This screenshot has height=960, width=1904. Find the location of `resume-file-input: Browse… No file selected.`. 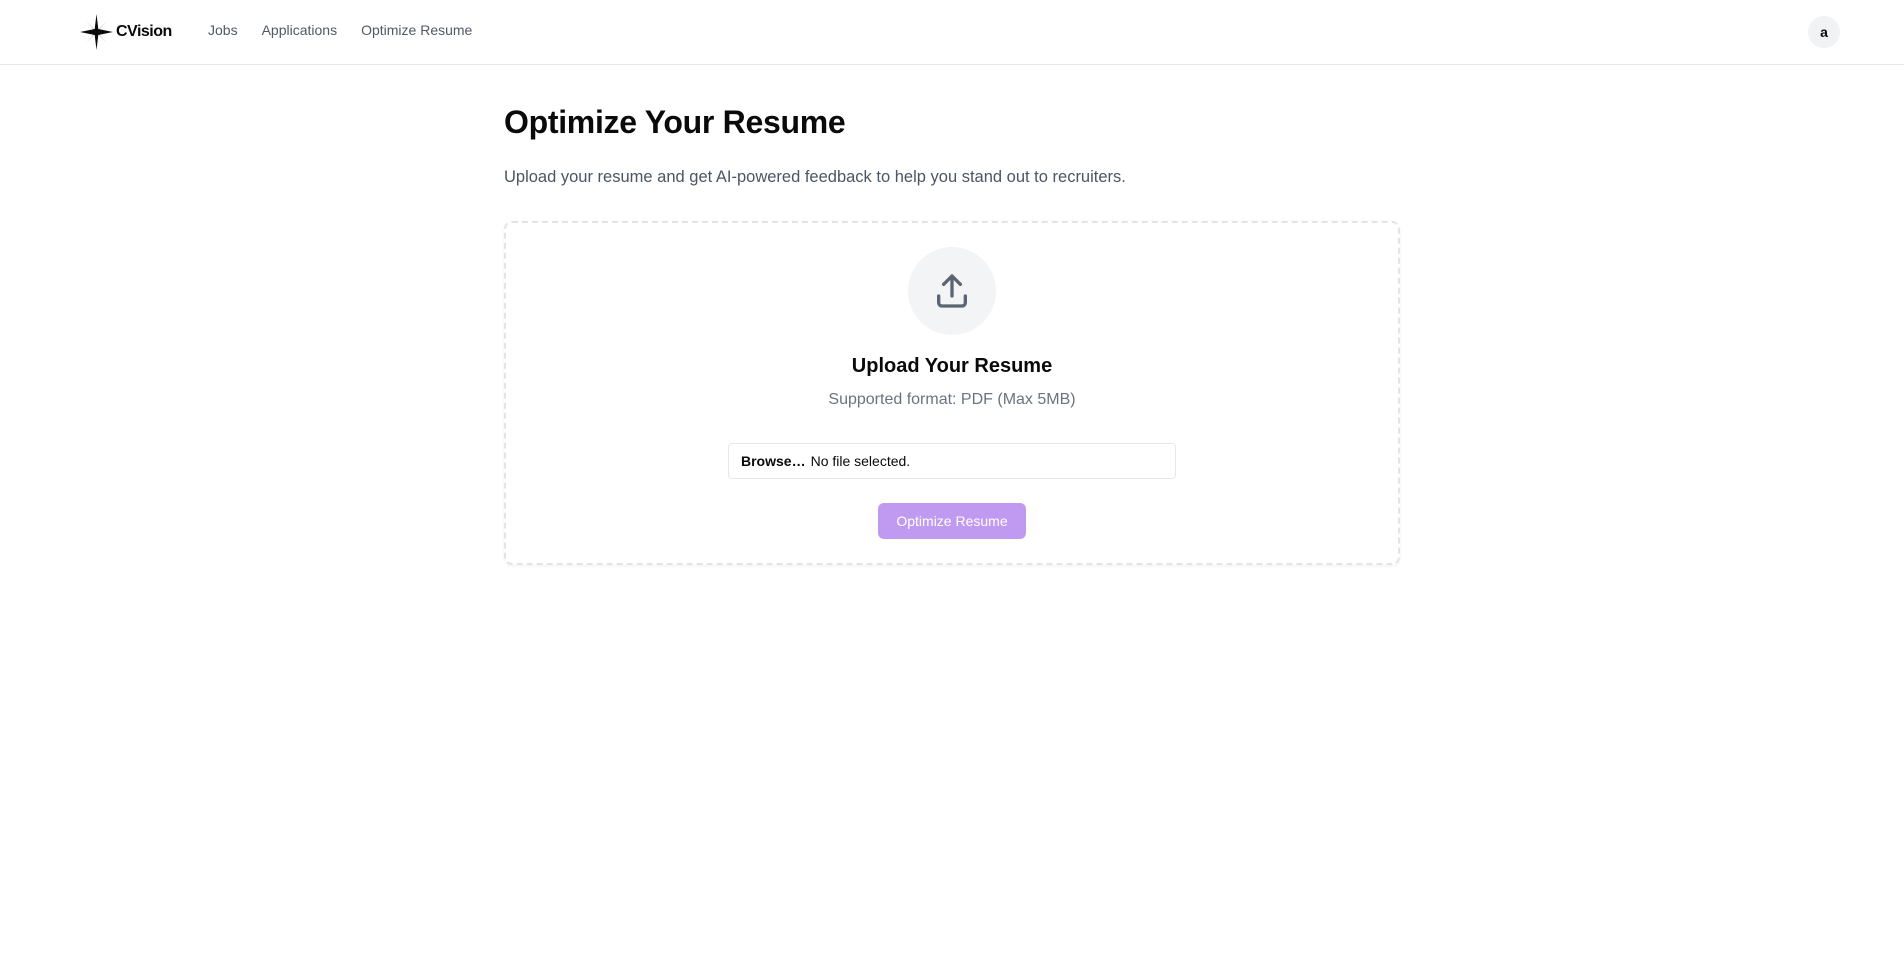

resume-file-input: Browse… No file selected. is located at coordinates (952, 461).